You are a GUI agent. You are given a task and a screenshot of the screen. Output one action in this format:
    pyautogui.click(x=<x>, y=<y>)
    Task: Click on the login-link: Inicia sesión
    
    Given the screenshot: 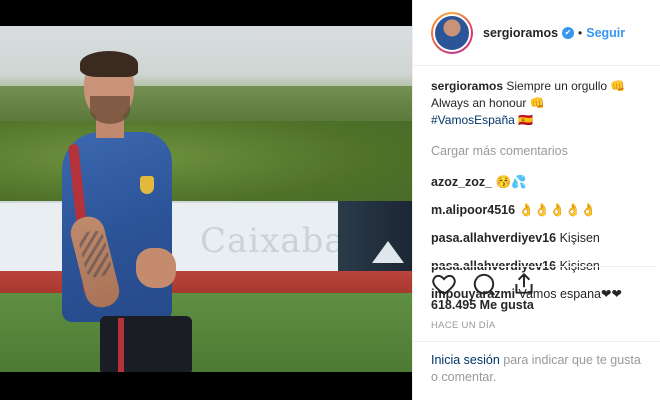 What is the action you would take?
    pyautogui.click(x=465, y=360)
    